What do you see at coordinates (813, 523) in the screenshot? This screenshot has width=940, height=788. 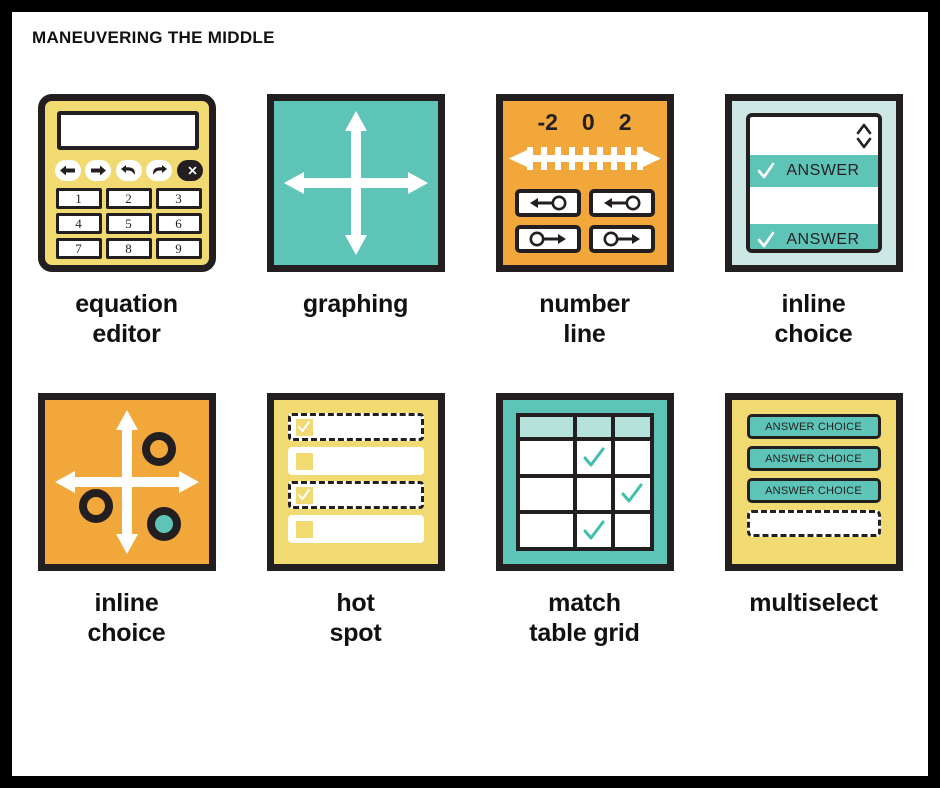 I see `drop-zone` at bounding box center [813, 523].